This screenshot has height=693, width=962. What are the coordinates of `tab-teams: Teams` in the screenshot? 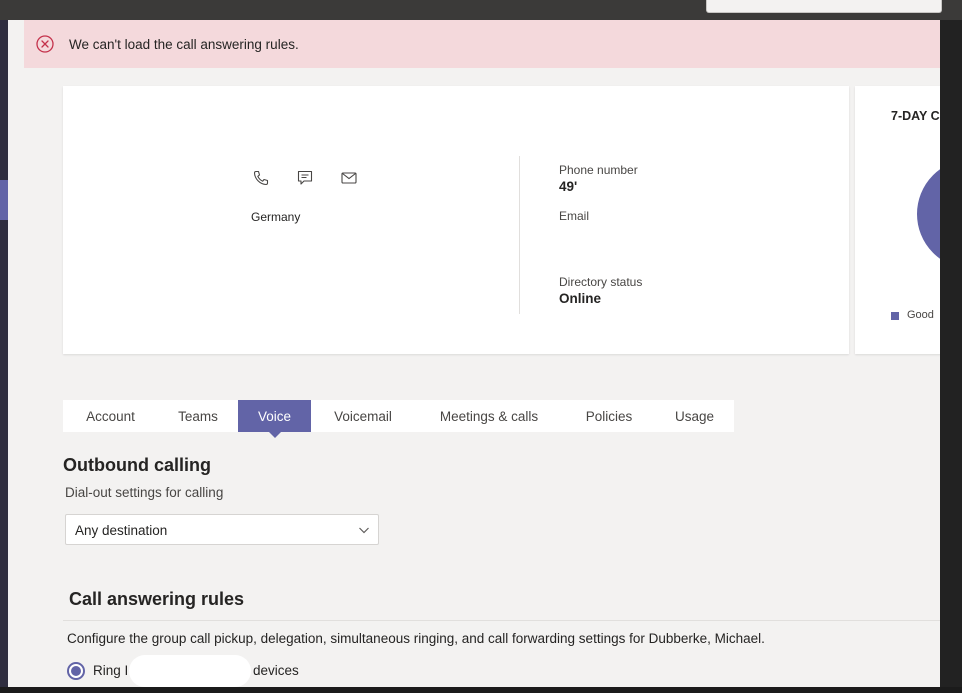 It's located at (198, 416).